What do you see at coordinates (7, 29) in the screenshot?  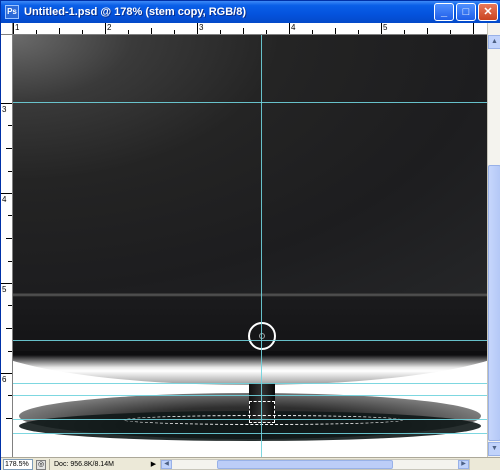 I see `ruler-origin` at bounding box center [7, 29].